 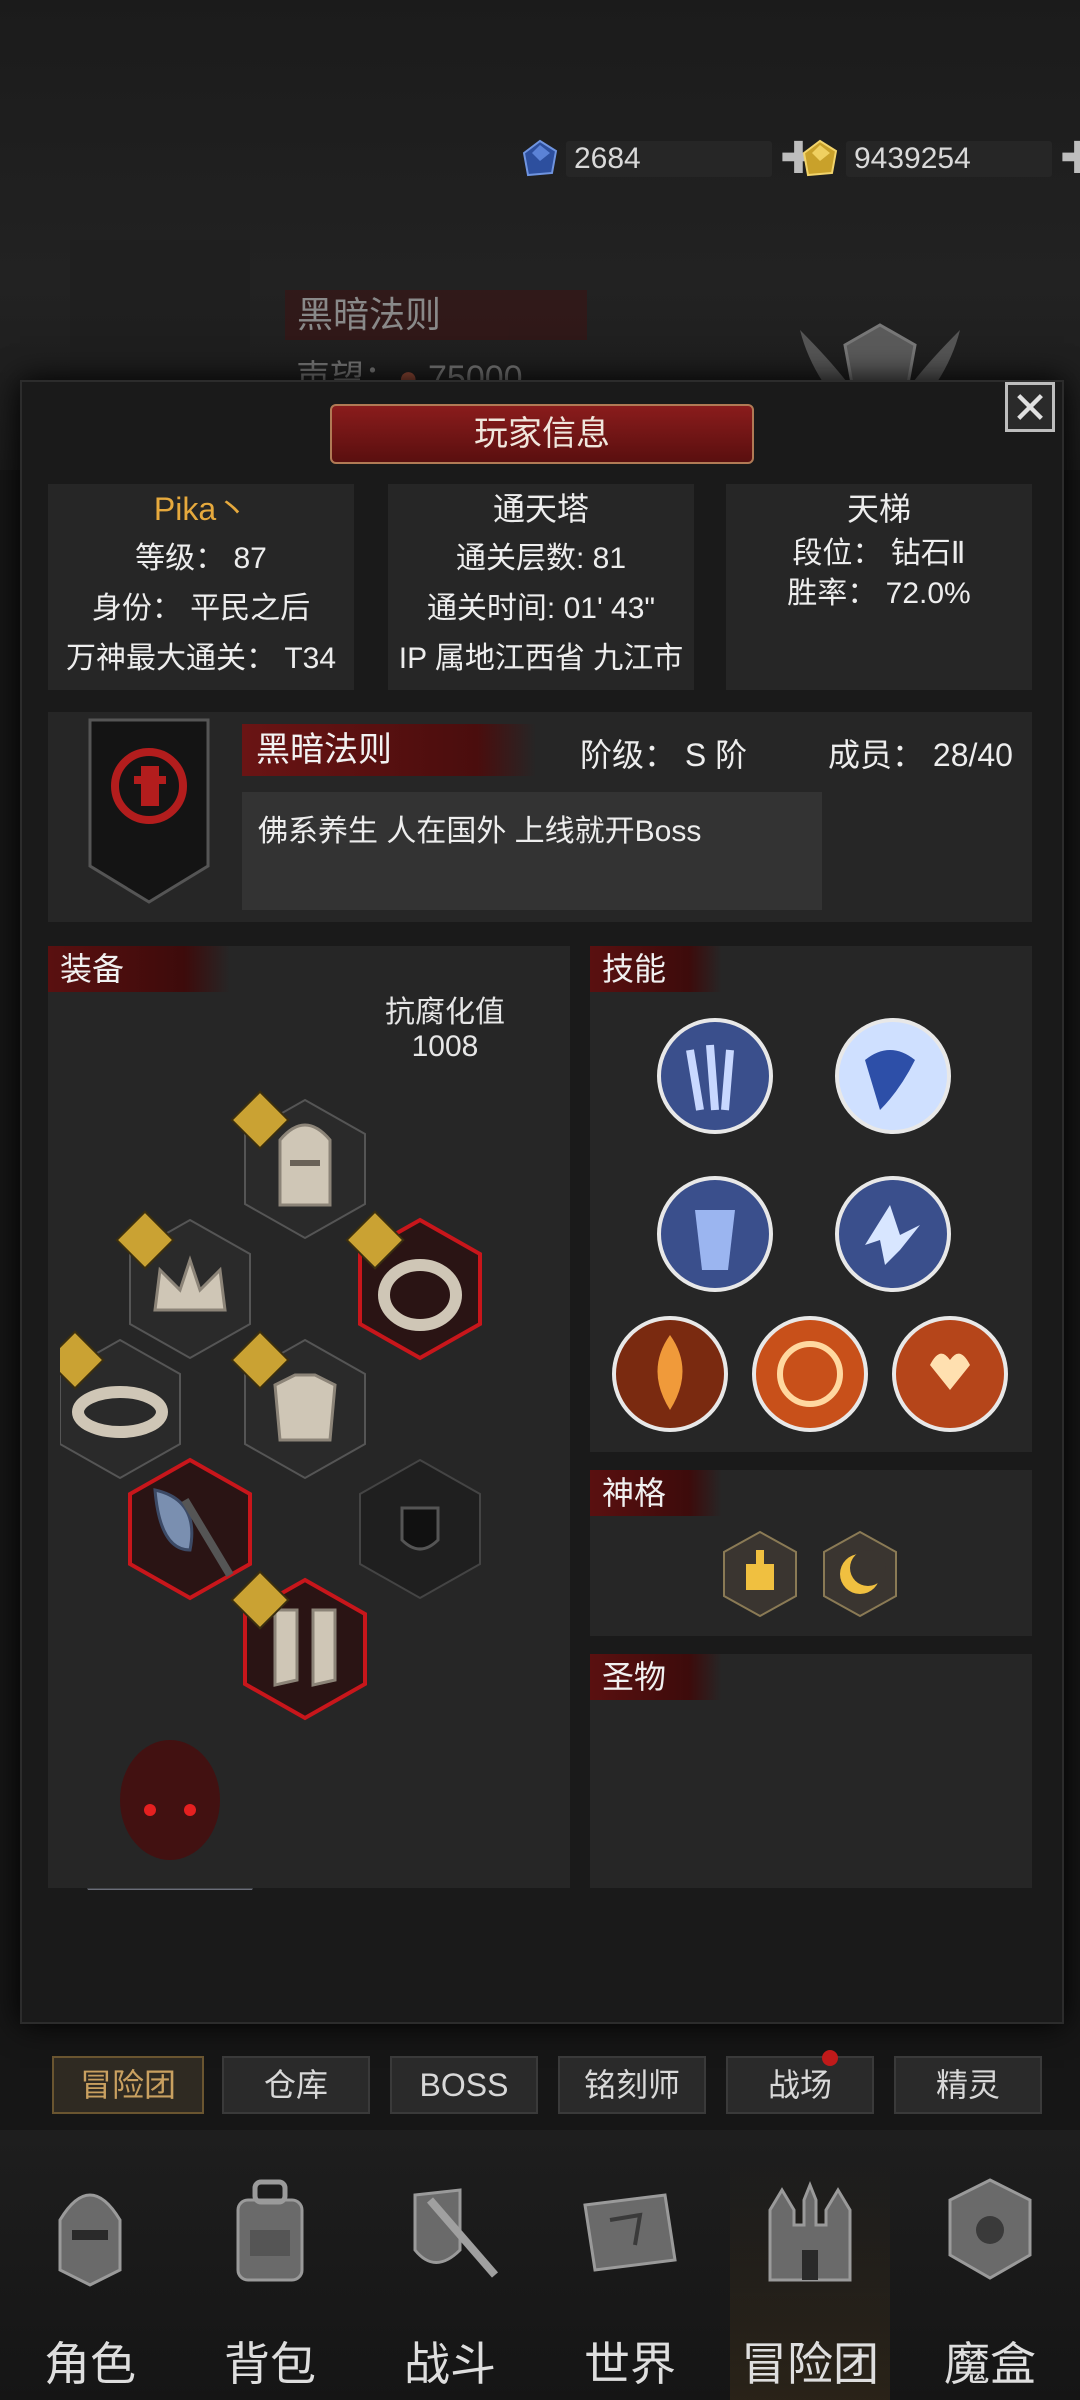 What do you see at coordinates (800, 2085) in the screenshot?
I see `tab-battlefield: 战场` at bounding box center [800, 2085].